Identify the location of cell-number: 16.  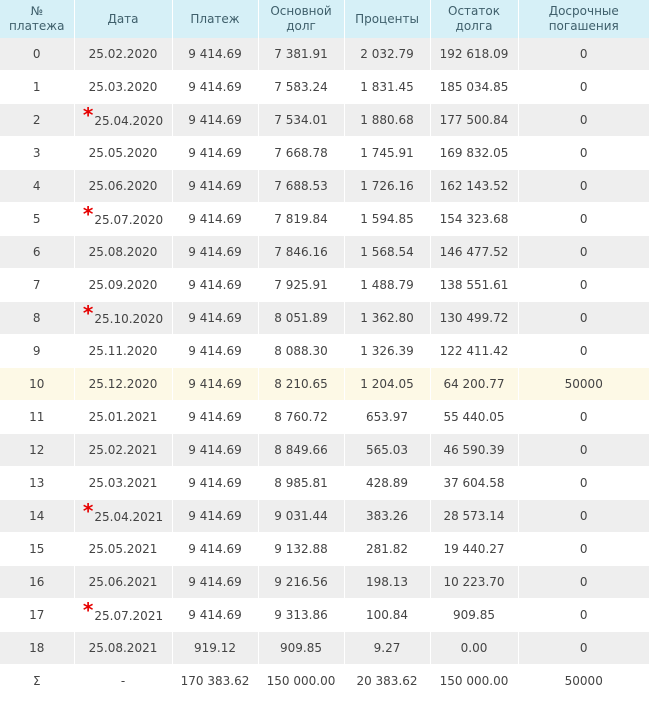
(37, 582).